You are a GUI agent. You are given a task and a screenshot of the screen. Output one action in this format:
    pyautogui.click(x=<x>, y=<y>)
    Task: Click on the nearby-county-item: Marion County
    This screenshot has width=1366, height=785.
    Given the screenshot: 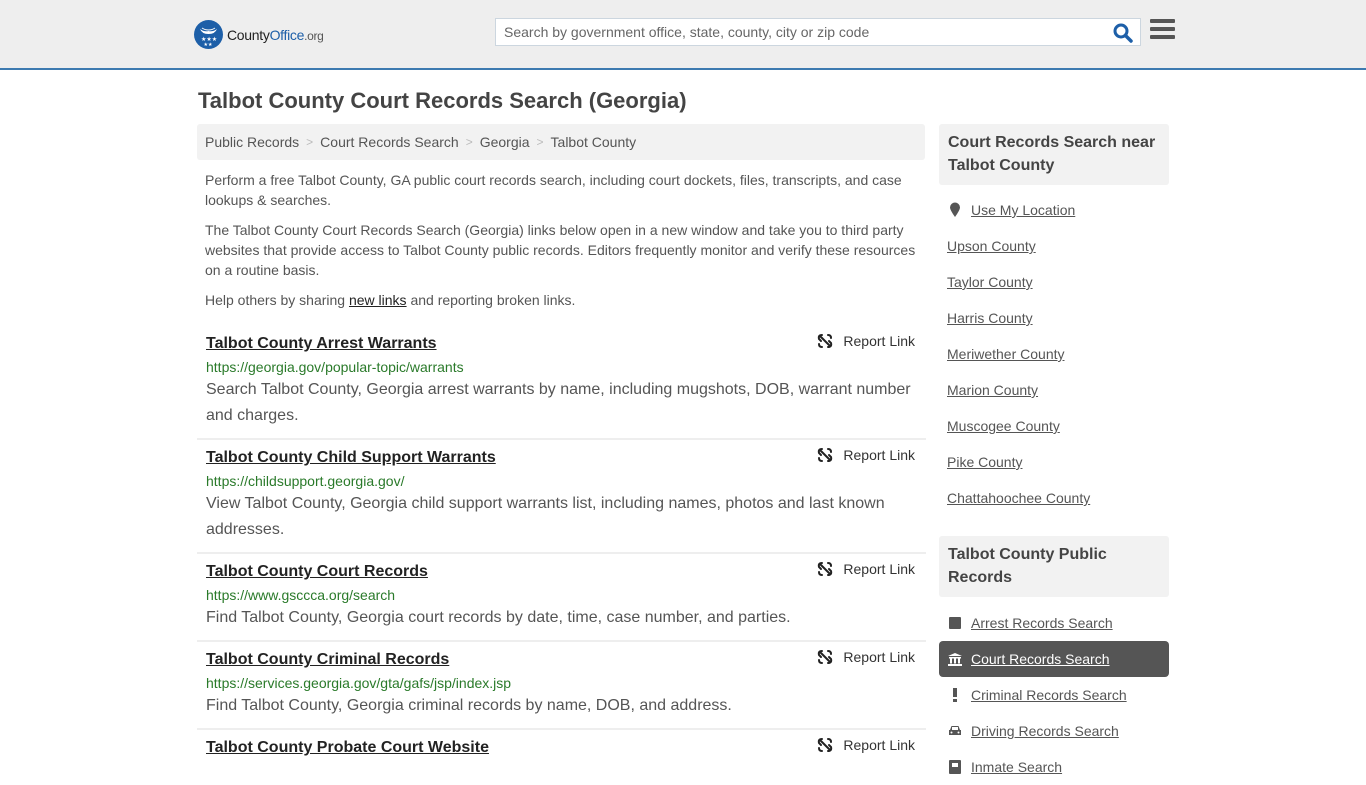 What is the action you would take?
    pyautogui.click(x=1054, y=390)
    